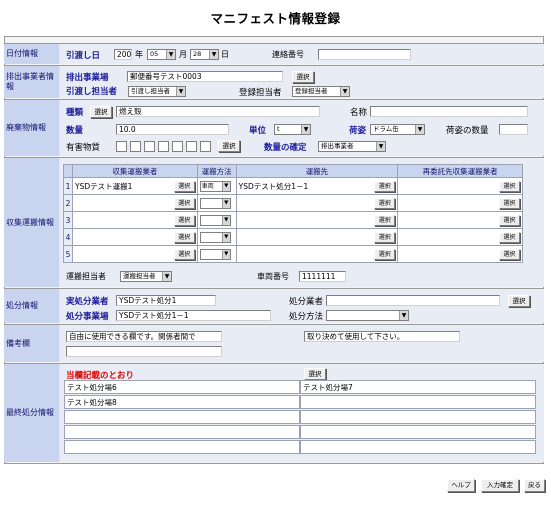 This screenshot has width=551, height=510. Describe the element at coordinates (204, 54) in the screenshot. I see `day-select: 28 ▼` at that location.